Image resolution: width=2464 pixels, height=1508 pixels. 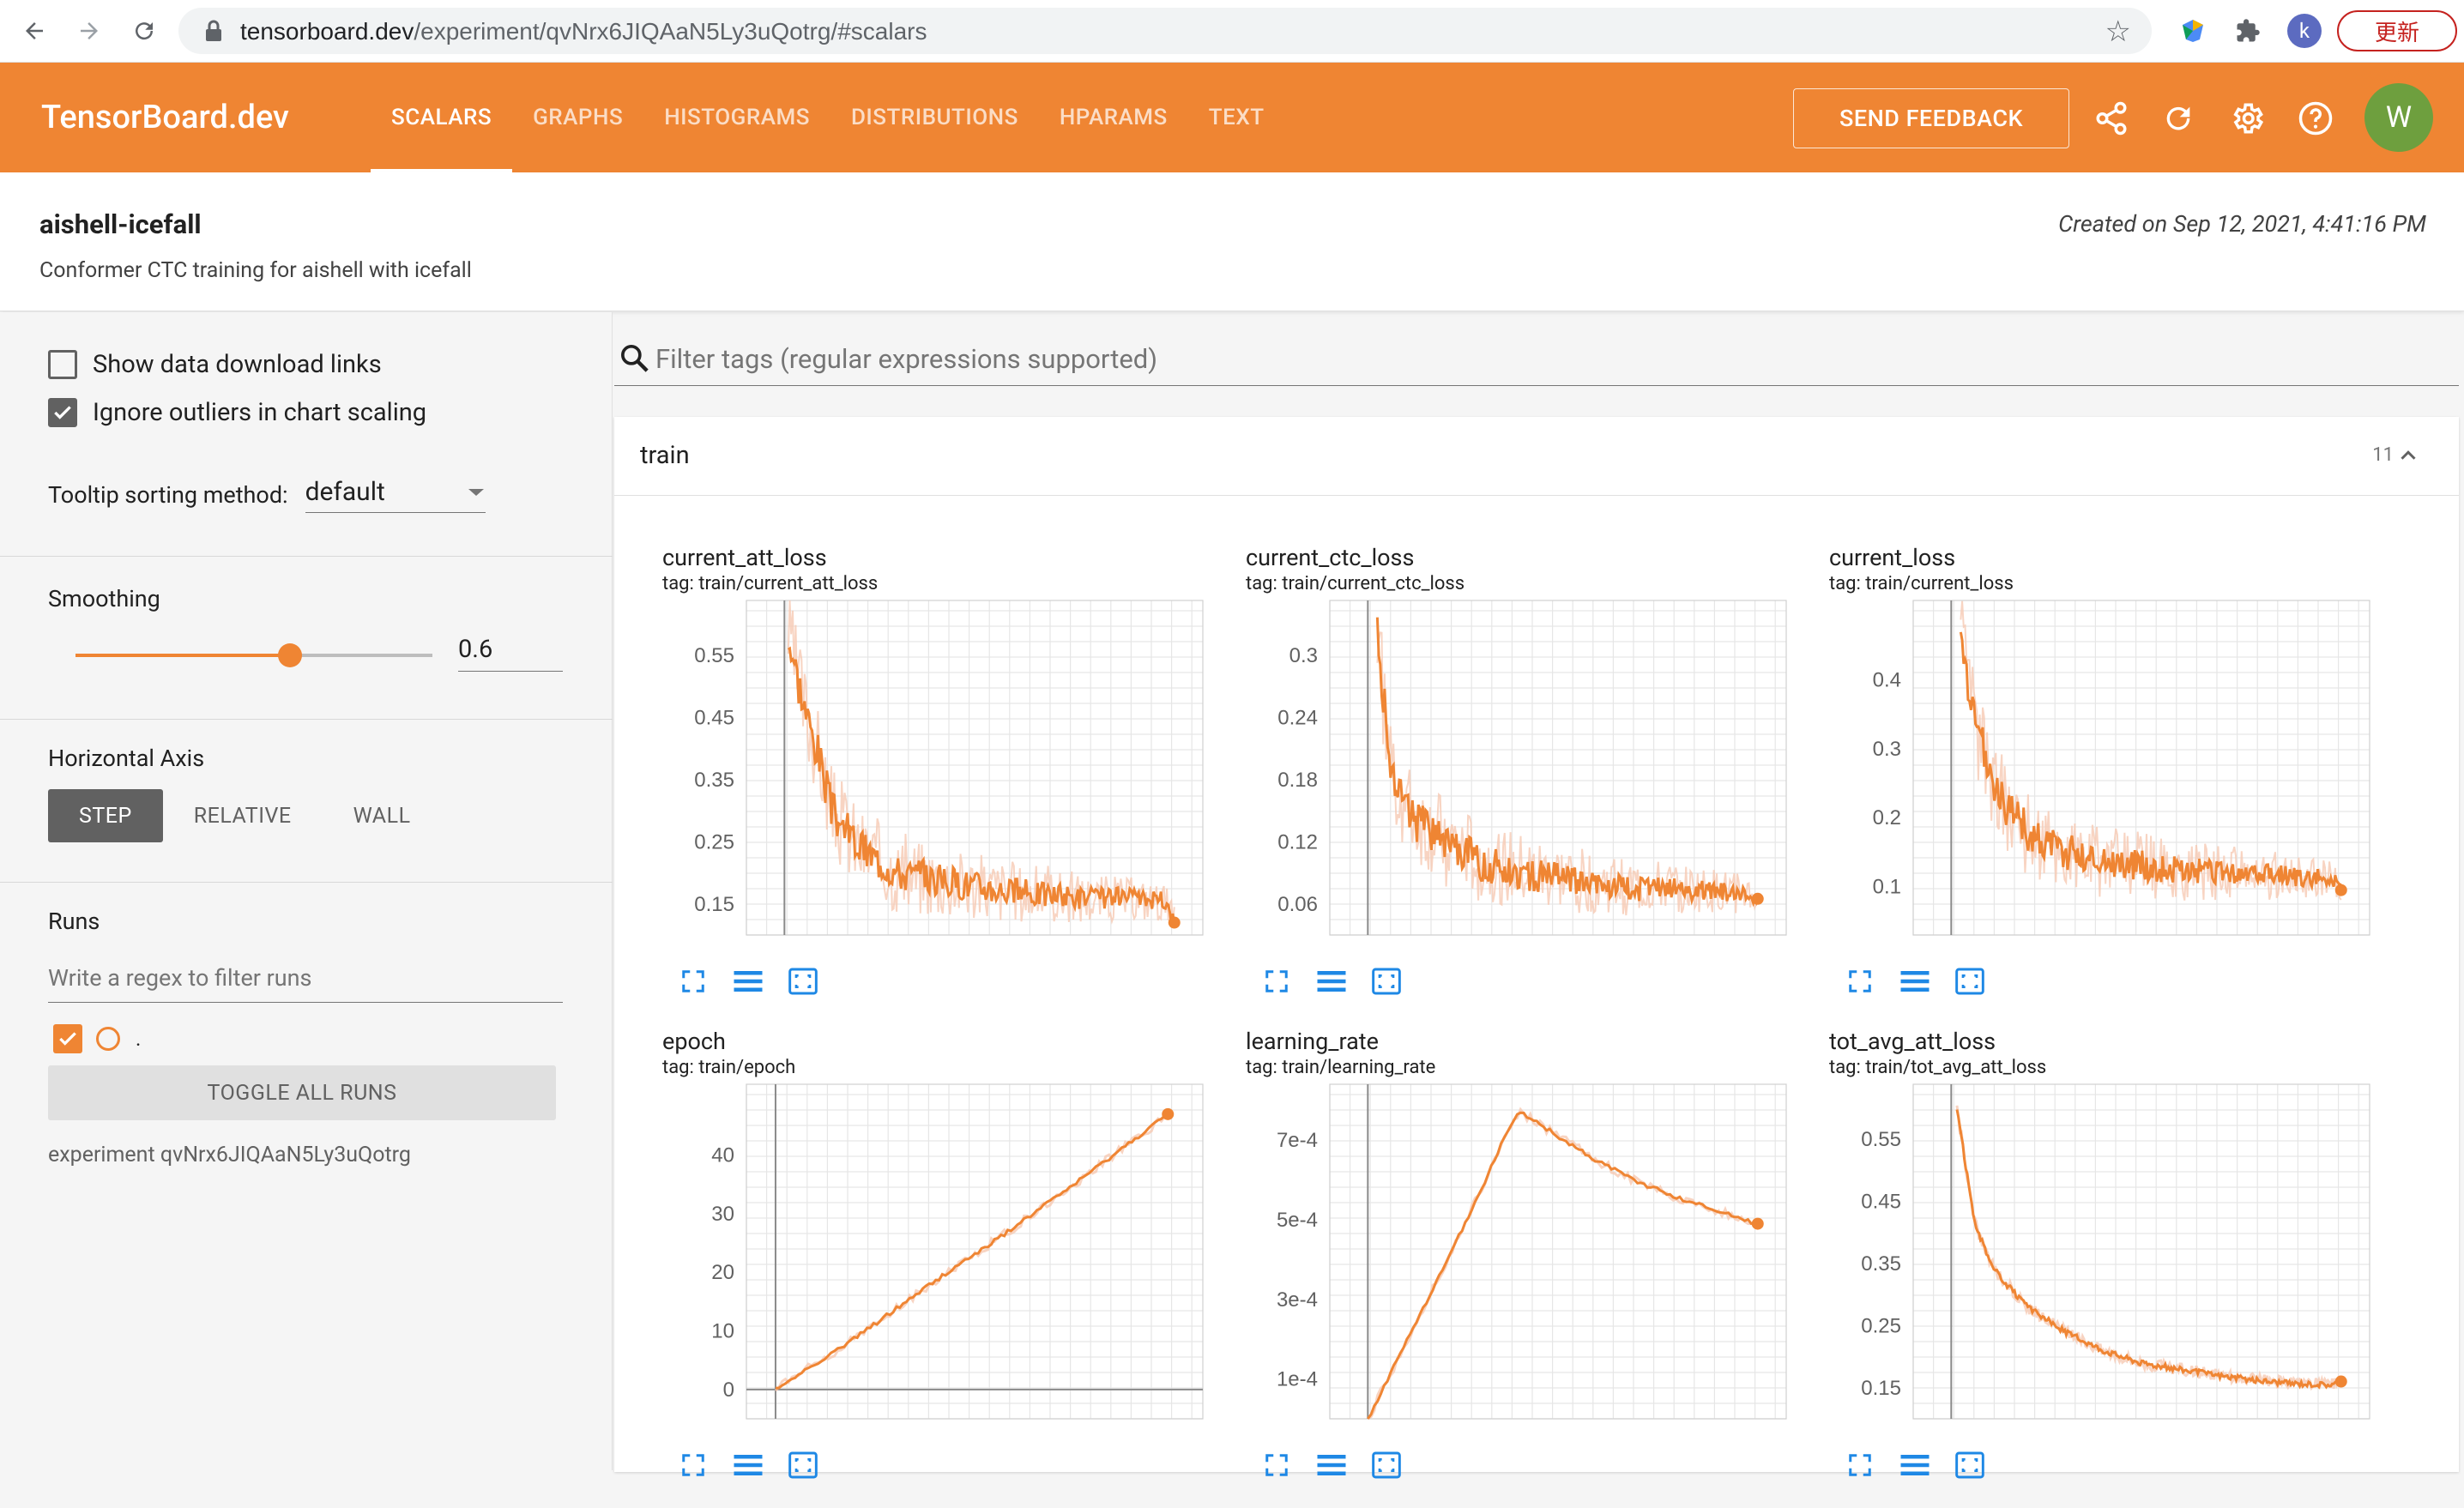 What do you see at coordinates (2242, 224) in the screenshot?
I see `experiment-created-date: Created on Sep 12, 2021, 4:41:16 PM` at bounding box center [2242, 224].